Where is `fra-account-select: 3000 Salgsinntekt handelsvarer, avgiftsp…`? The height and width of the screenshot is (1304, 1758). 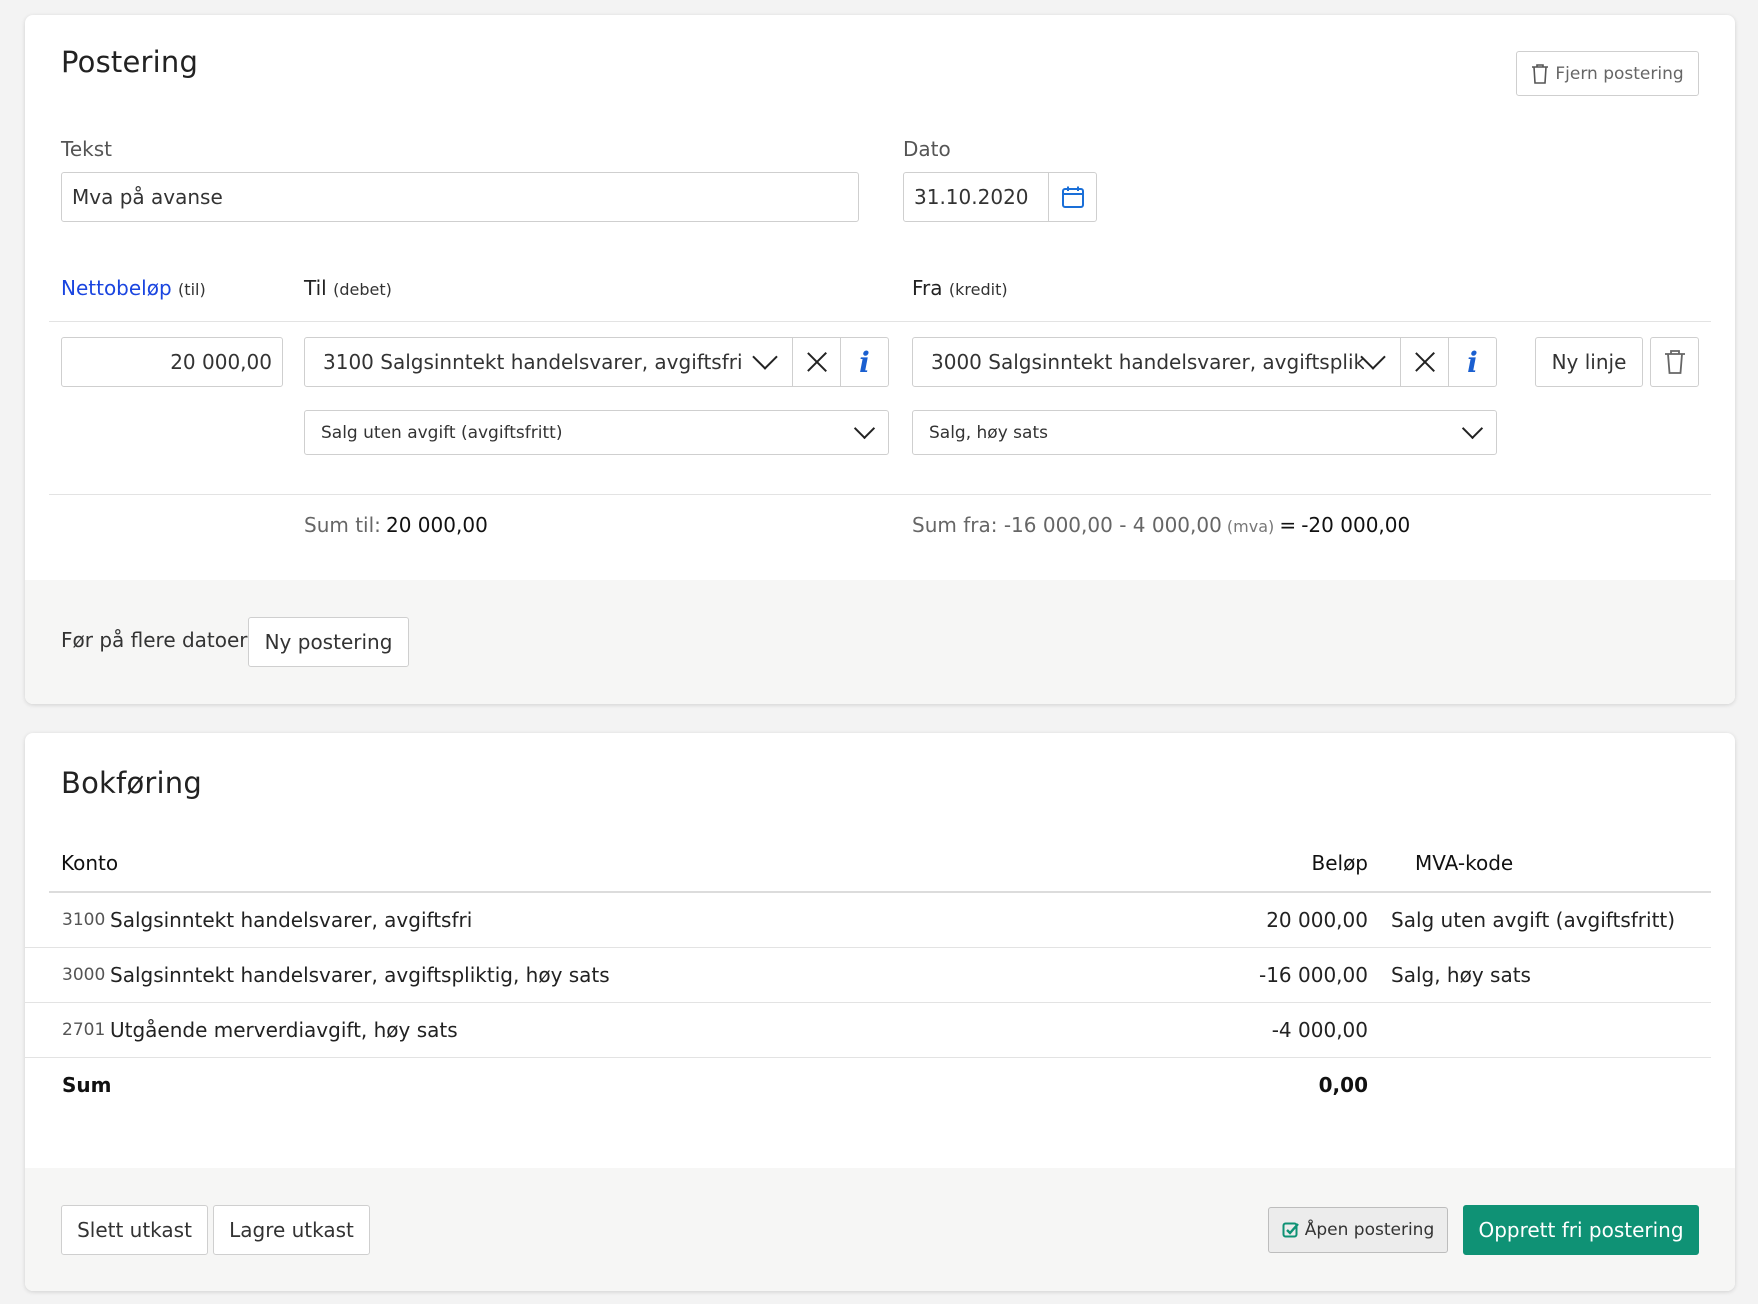 fra-account-select: 3000 Salgsinntekt handelsvarer, avgiftsp… is located at coordinates (1204, 362).